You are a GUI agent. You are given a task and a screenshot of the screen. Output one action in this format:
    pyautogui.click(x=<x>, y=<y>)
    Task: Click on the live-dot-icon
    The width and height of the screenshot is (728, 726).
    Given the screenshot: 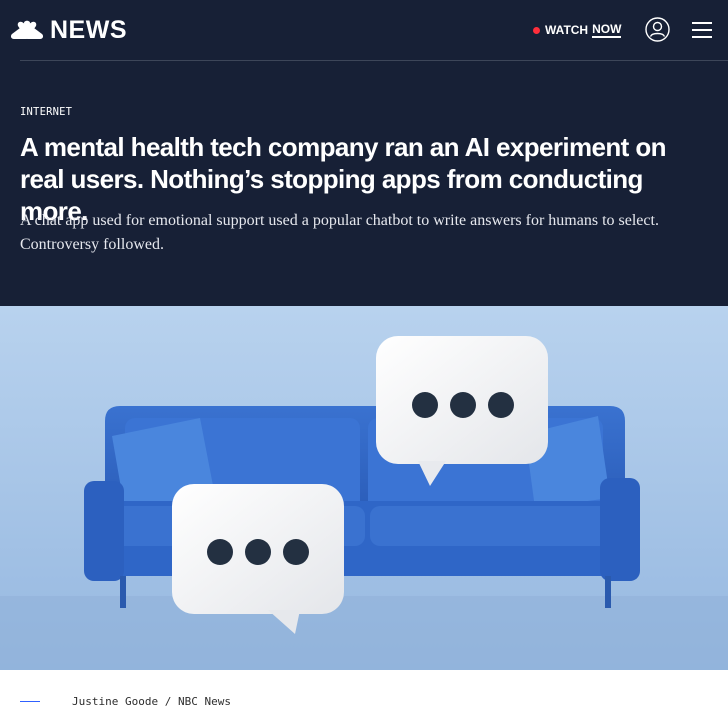 What is the action you would take?
    pyautogui.click(x=536, y=30)
    